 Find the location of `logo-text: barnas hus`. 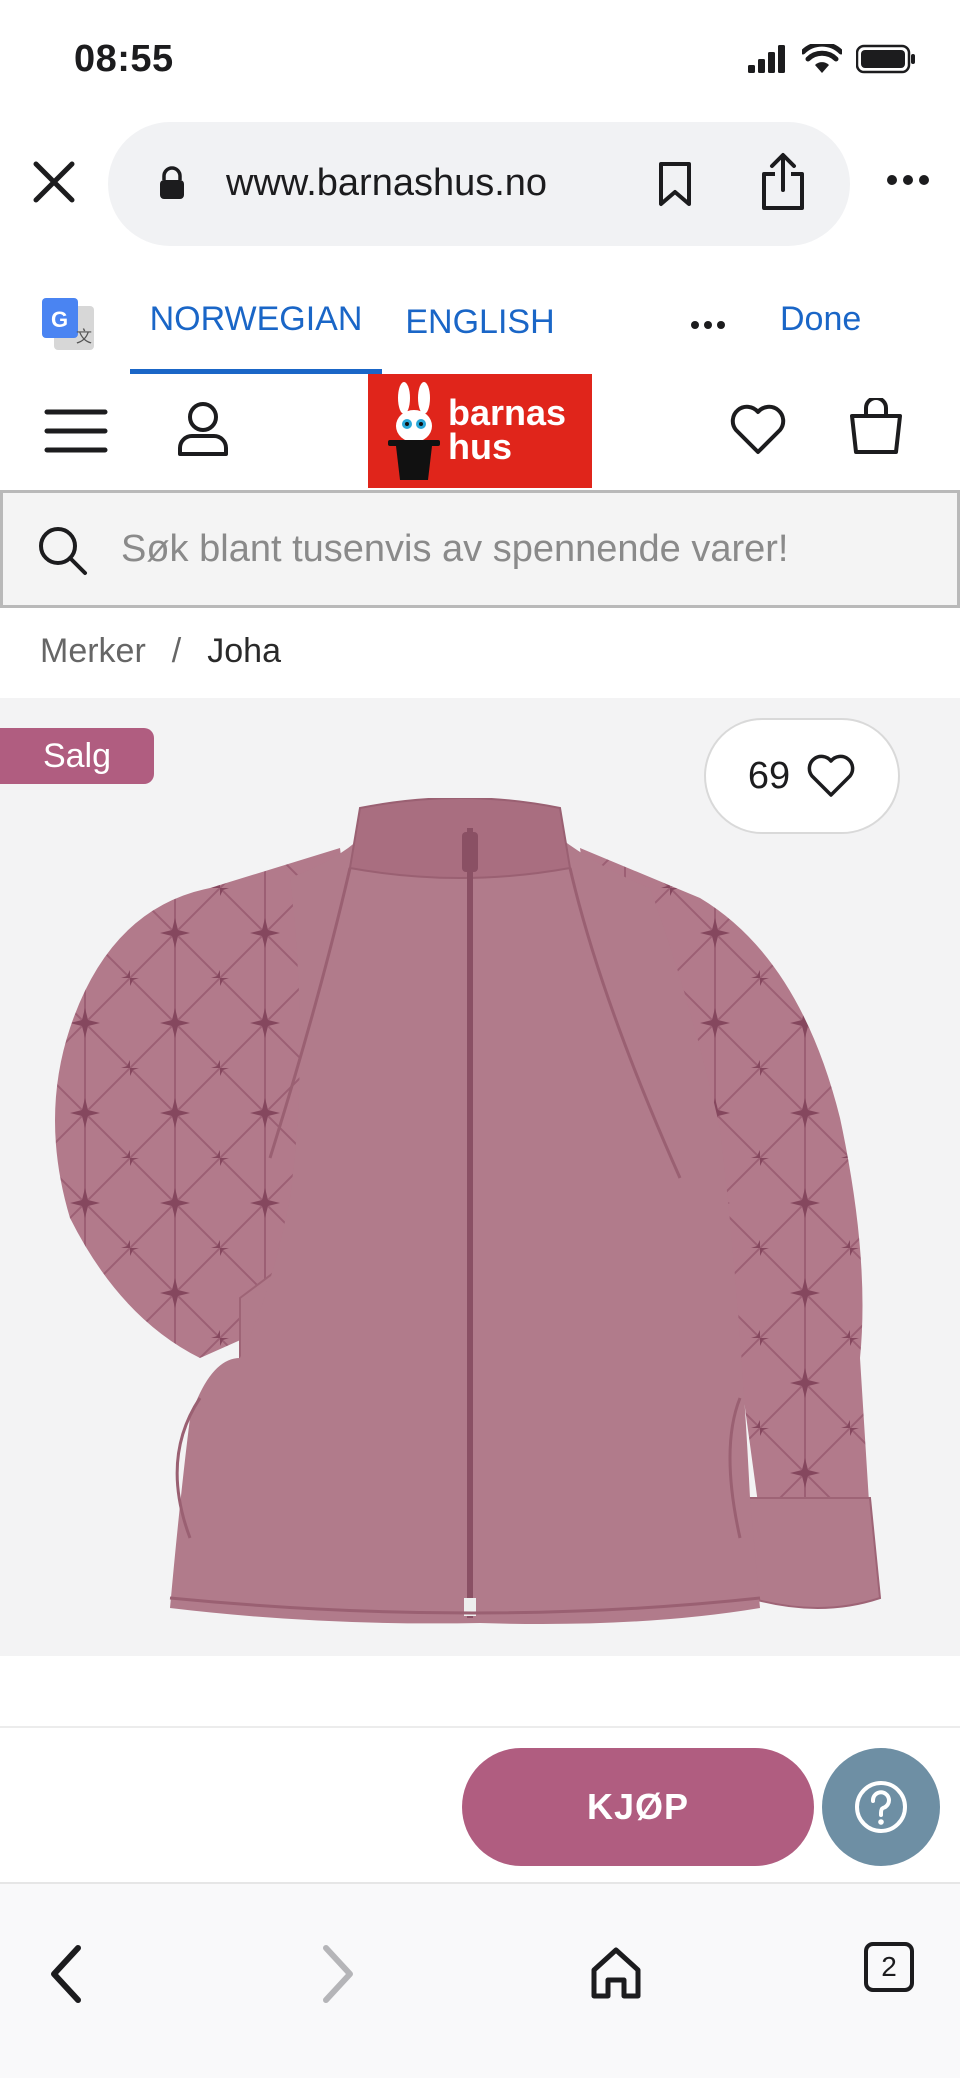

logo-text: barnas hus is located at coordinates (507, 429).